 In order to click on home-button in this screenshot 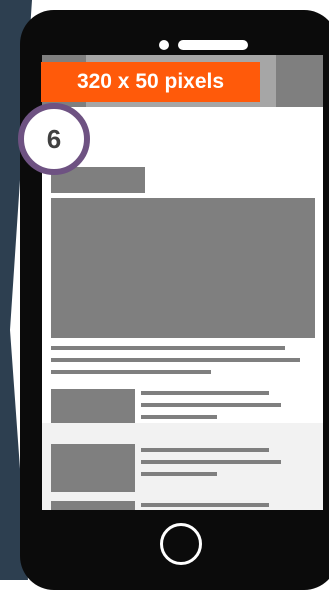, I will do `click(181, 544)`.